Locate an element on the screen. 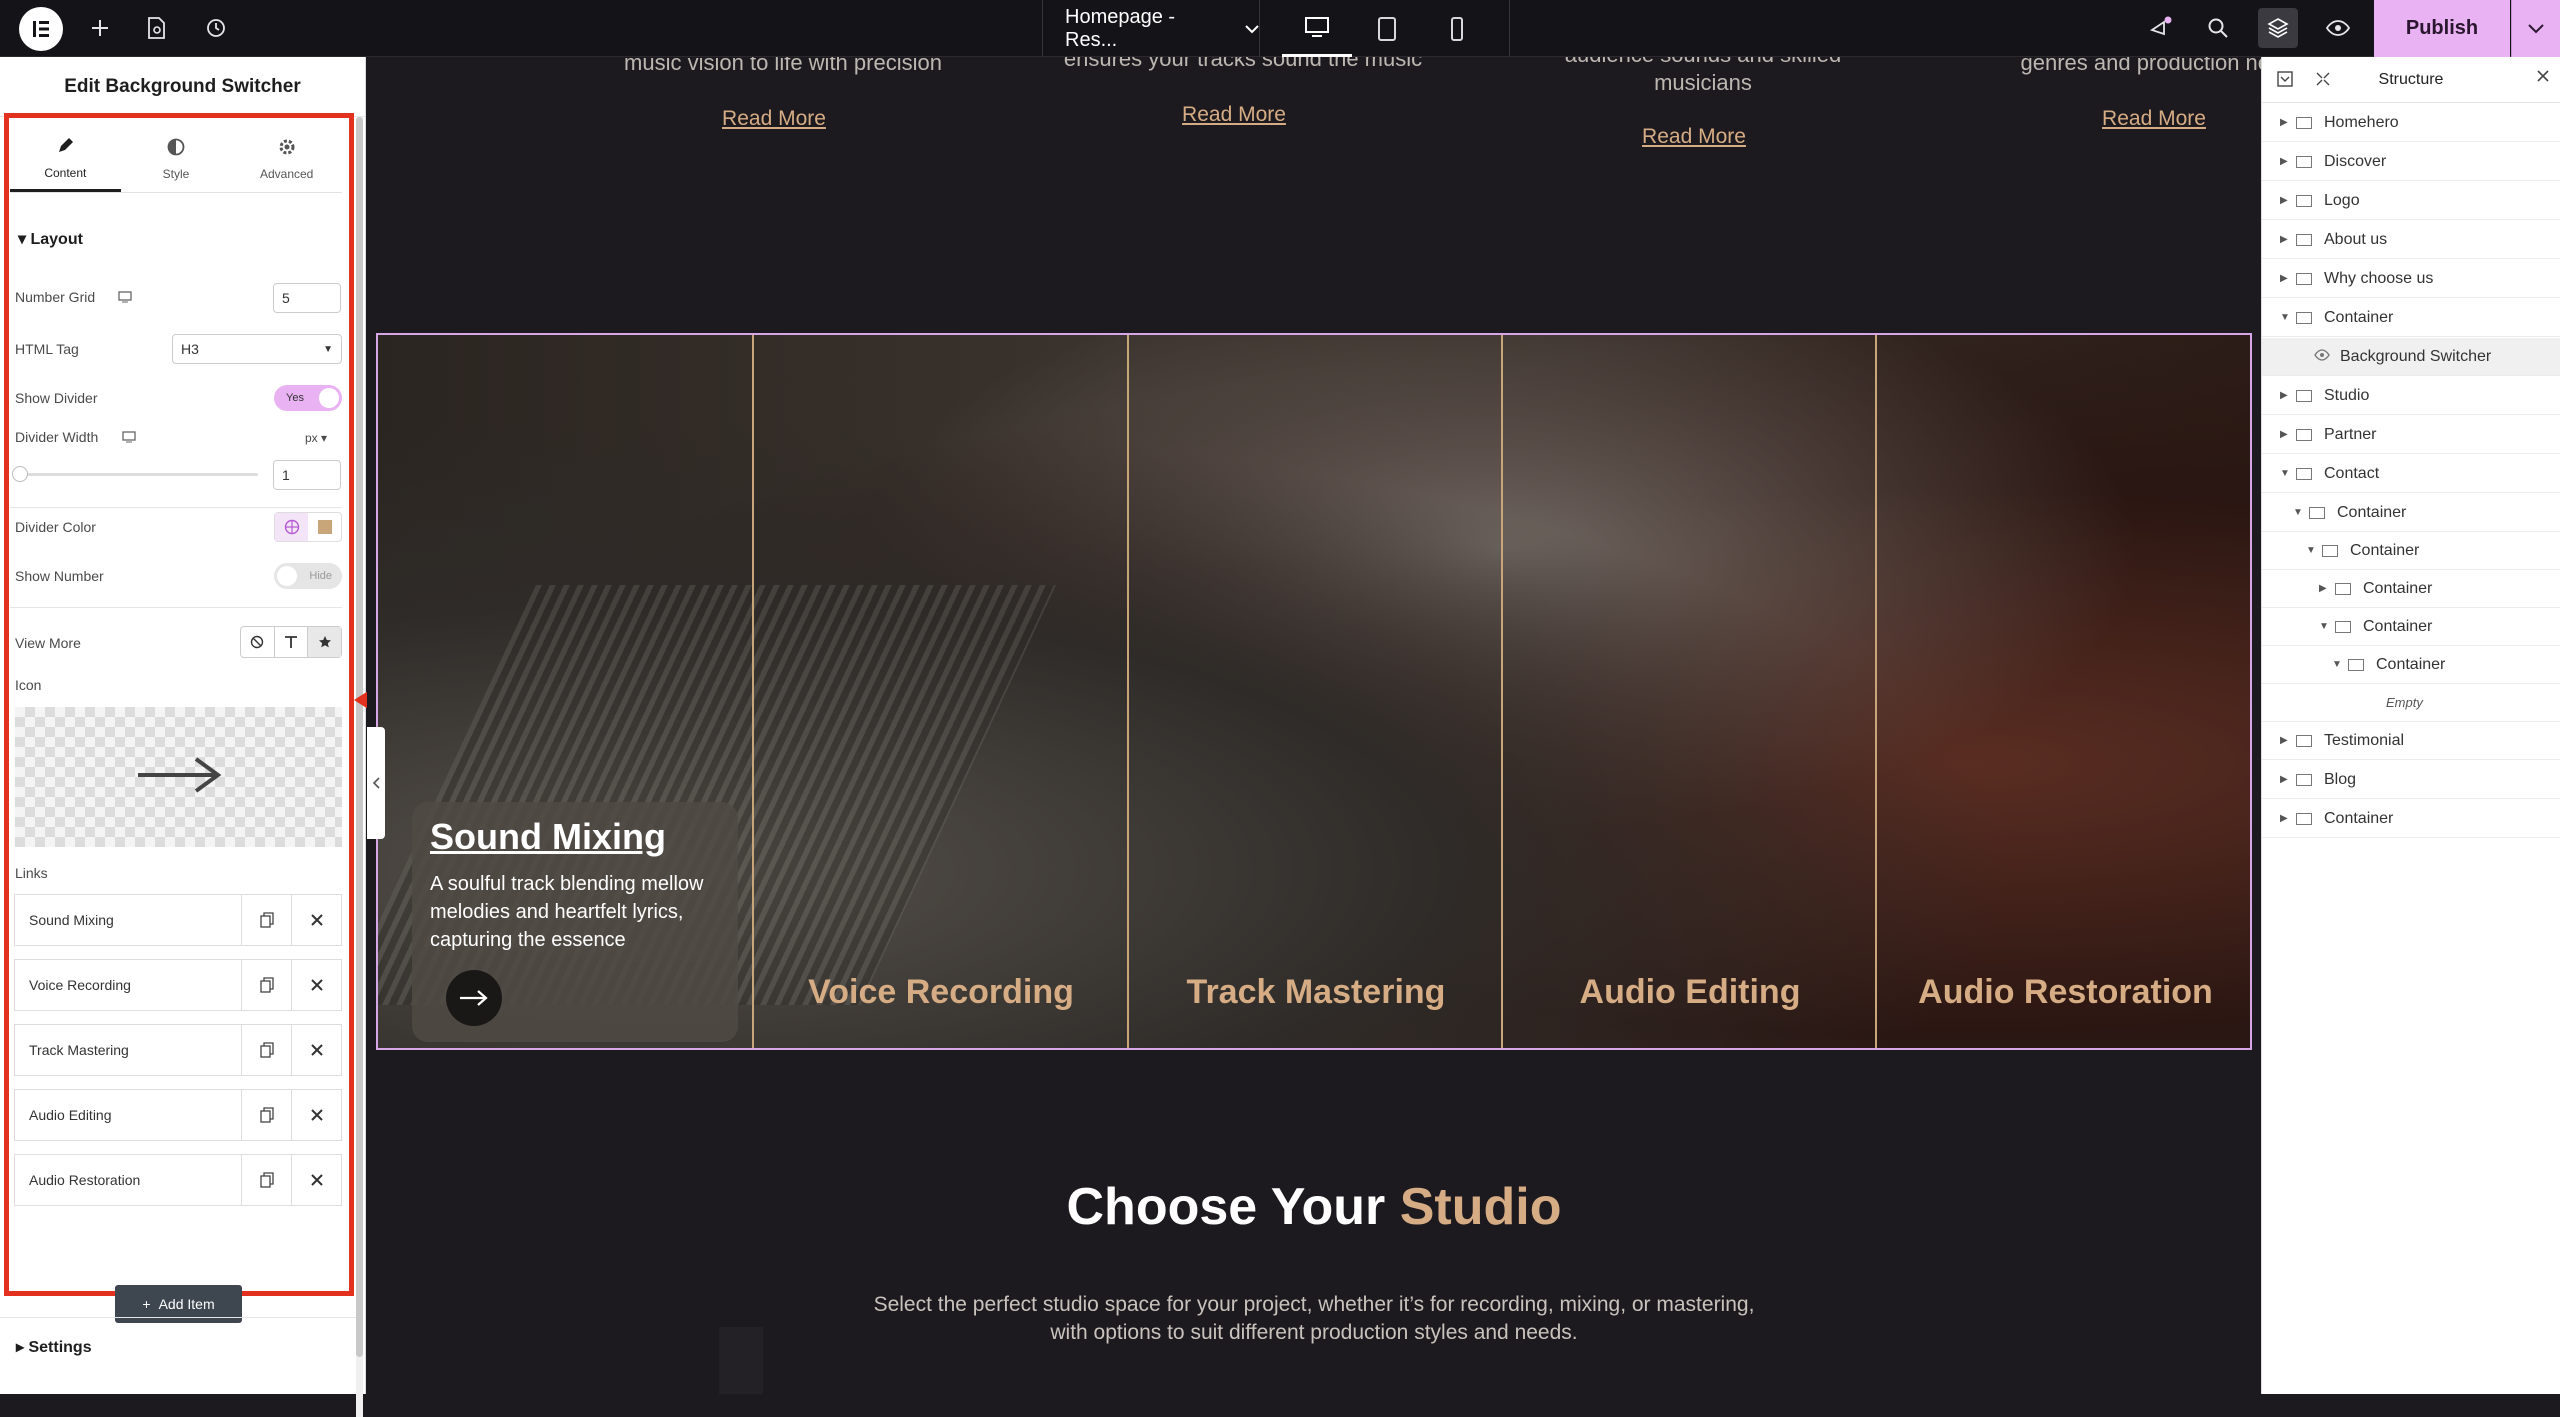 This screenshot has width=2560, height=1417. link-item-label: Track Mastering is located at coordinates (128, 1050).